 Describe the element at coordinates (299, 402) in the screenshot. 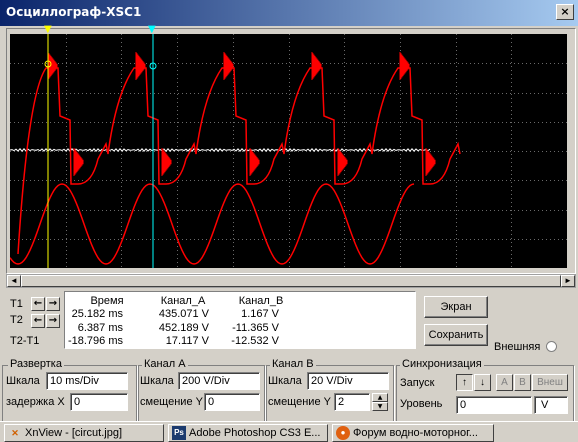

I see `channel-b-offset-label: смещение Y` at that location.